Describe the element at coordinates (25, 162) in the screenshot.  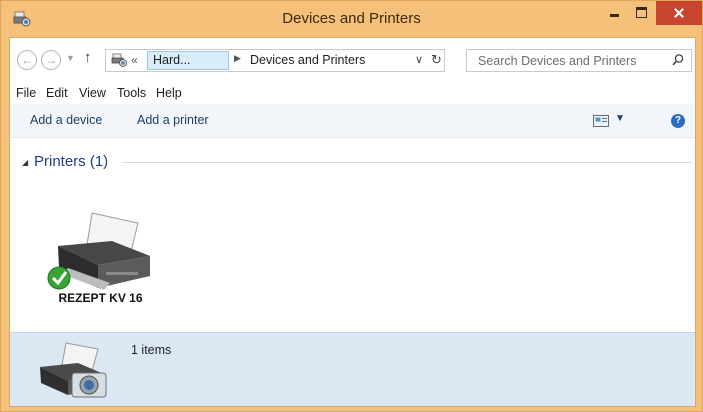
I see `group-collapse-icon: ◢` at that location.